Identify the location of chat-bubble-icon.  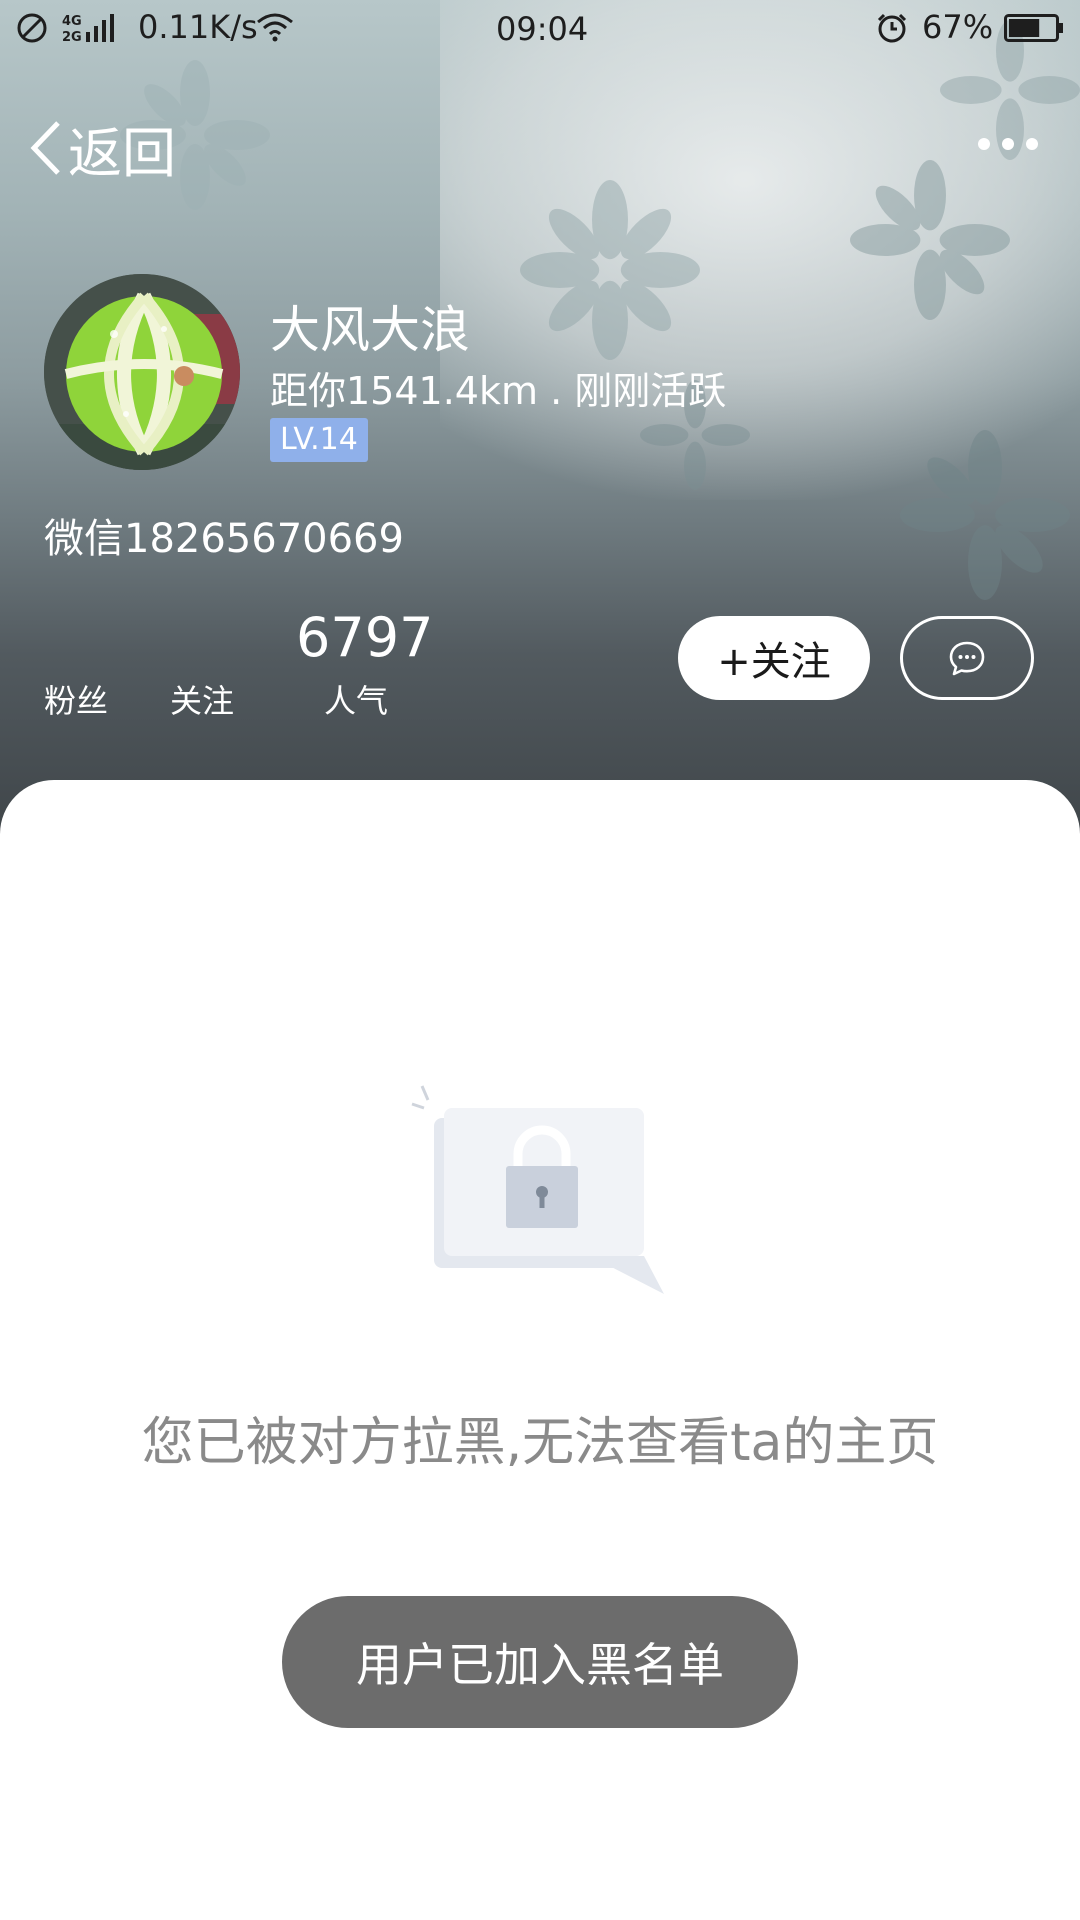
(967, 658).